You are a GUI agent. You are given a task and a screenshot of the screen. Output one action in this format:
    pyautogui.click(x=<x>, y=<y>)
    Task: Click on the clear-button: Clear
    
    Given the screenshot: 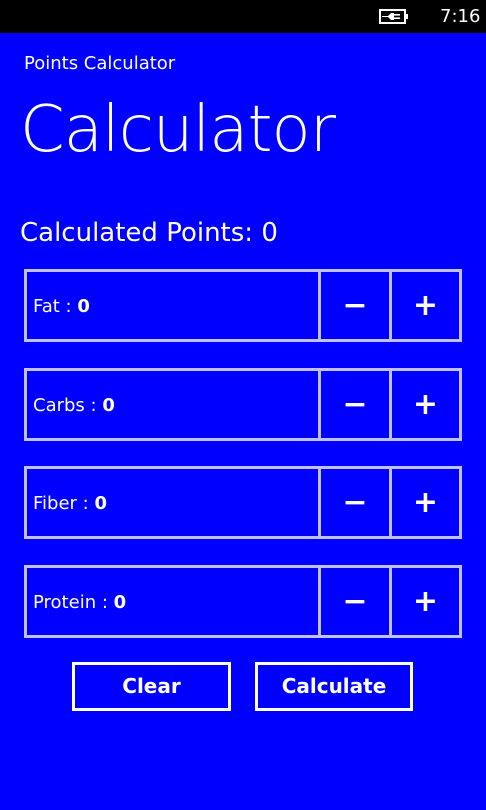 What is the action you would take?
    pyautogui.click(x=151, y=686)
    